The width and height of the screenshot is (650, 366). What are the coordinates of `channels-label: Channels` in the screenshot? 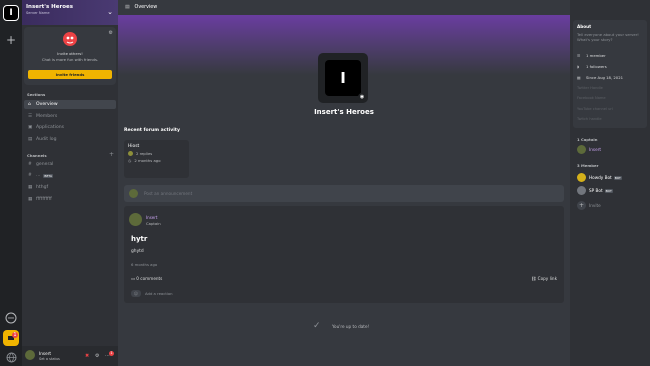 It's located at (37, 155).